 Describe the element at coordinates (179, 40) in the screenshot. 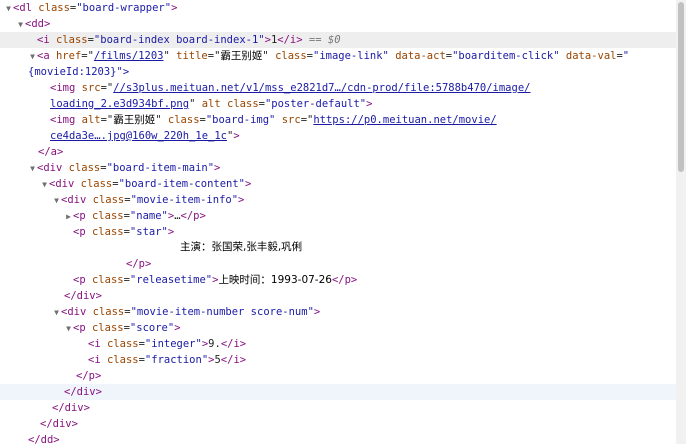

I see `attr-value: "board-index board-index-1"` at that location.